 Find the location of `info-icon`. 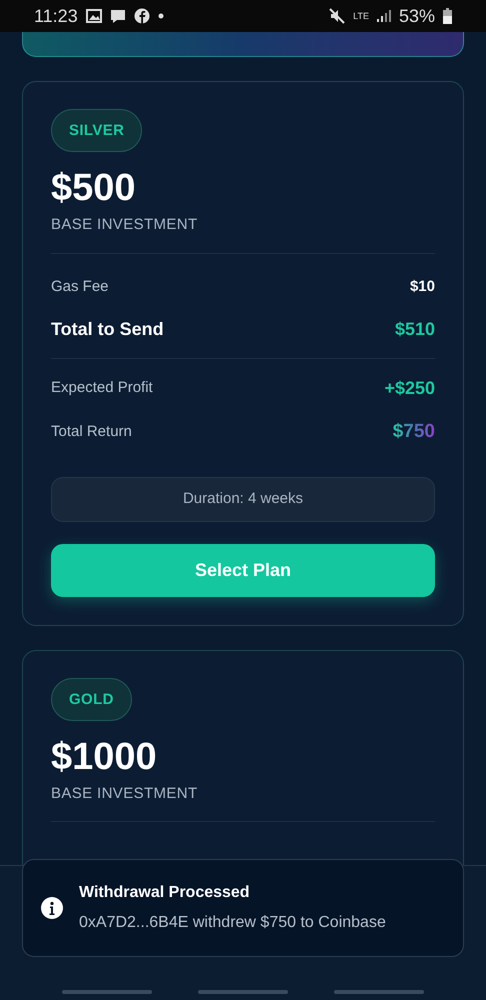

info-icon is located at coordinates (52, 908).